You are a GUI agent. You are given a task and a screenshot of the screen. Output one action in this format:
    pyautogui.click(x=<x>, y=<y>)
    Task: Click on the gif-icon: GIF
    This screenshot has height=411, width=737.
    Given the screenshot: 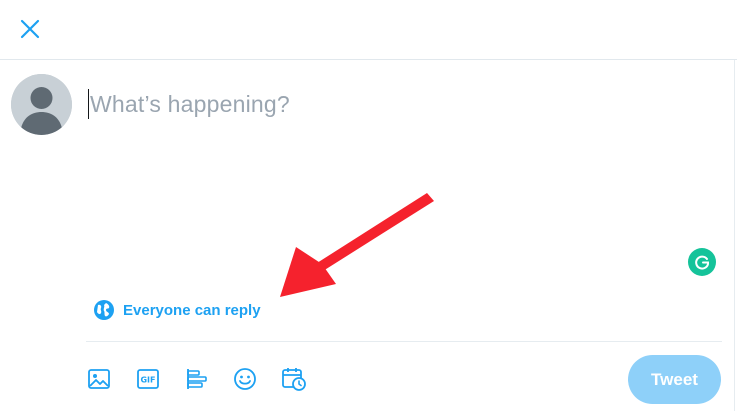 What is the action you would take?
    pyautogui.click(x=148, y=379)
    